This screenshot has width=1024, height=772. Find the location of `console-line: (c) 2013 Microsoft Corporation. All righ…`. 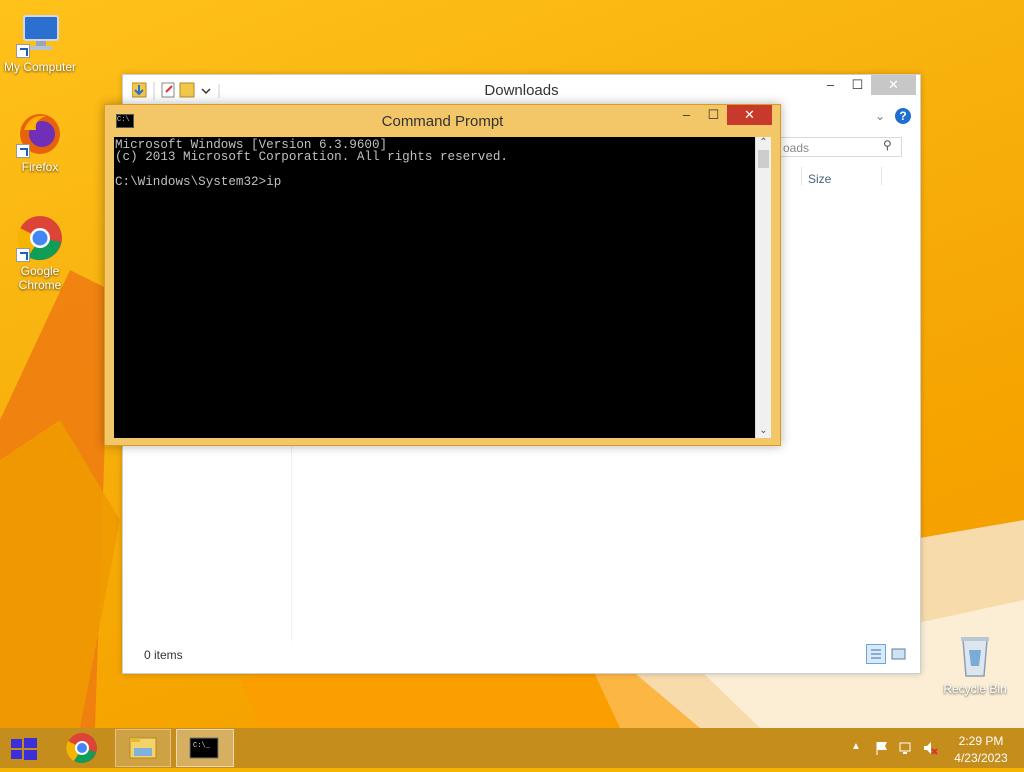

console-line: (c) 2013 Microsoft Corporation. All righ… is located at coordinates (311, 157).